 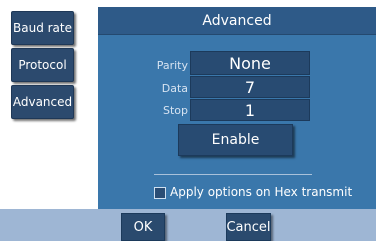 What do you see at coordinates (172, 65) in the screenshot?
I see `parity-label: Parity` at bounding box center [172, 65].